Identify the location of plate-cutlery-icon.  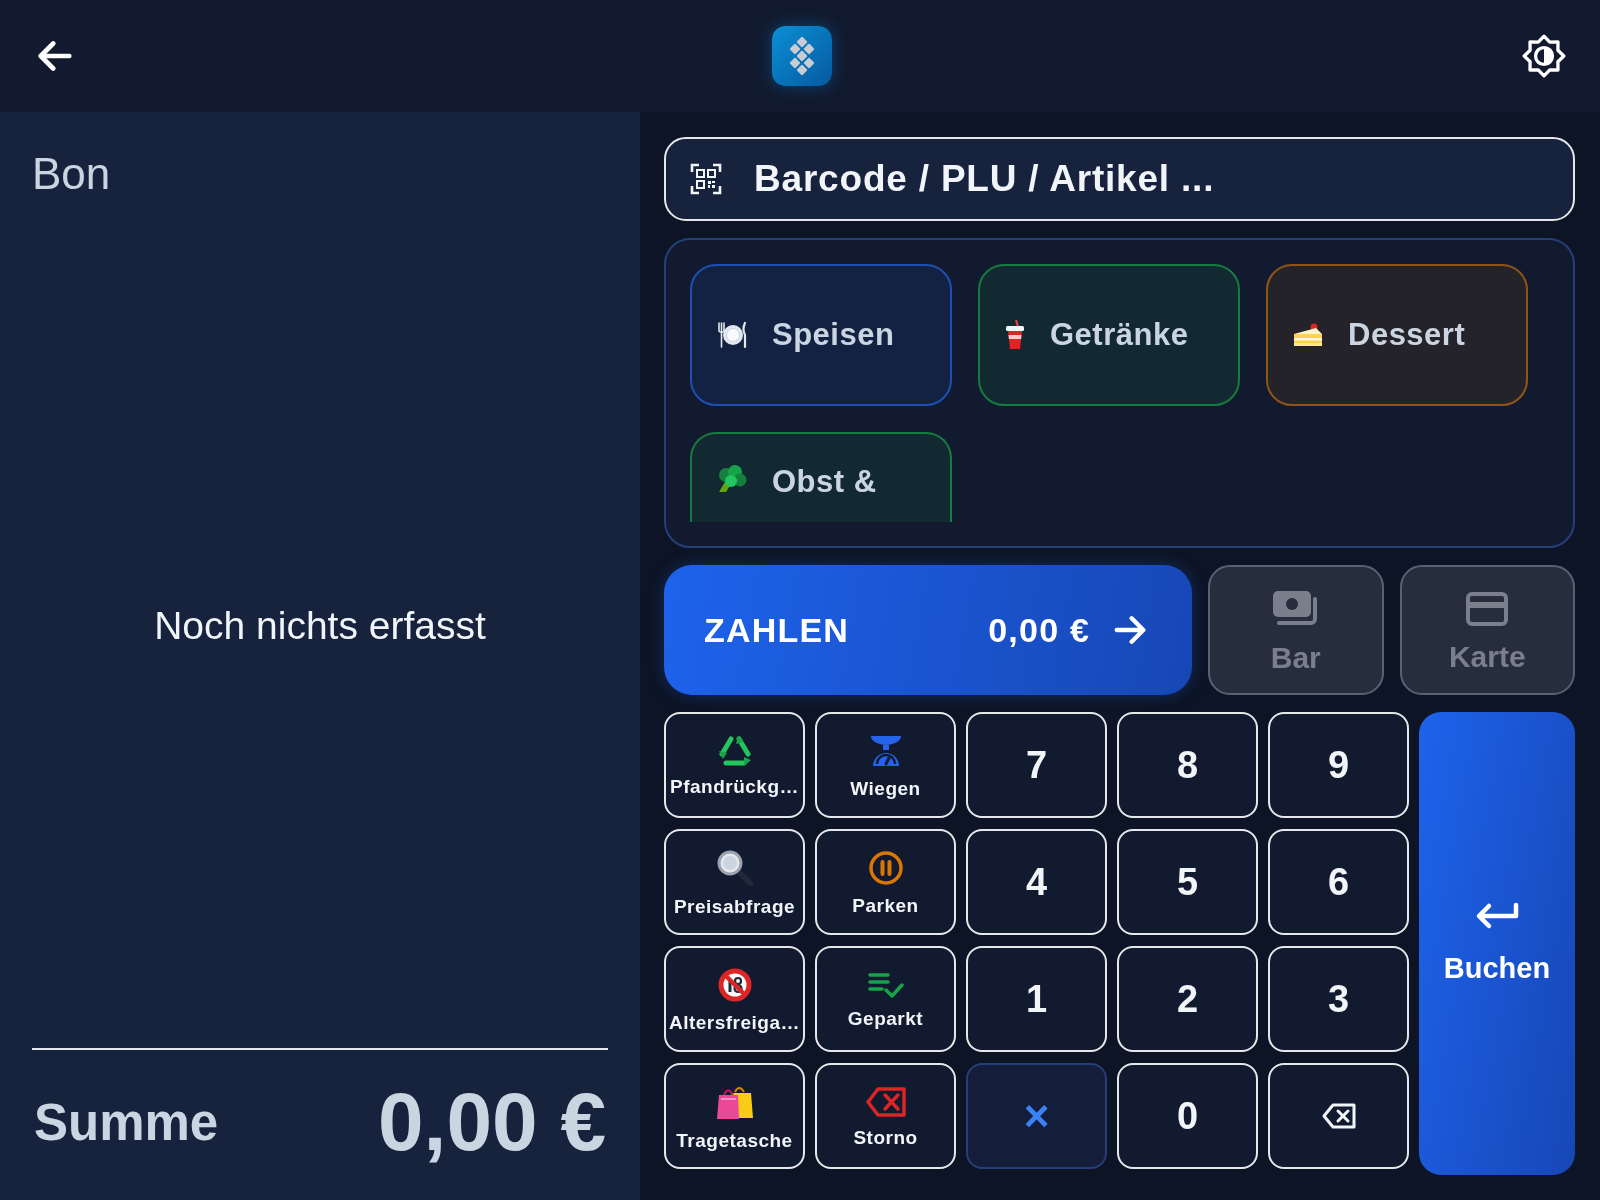
(732, 335).